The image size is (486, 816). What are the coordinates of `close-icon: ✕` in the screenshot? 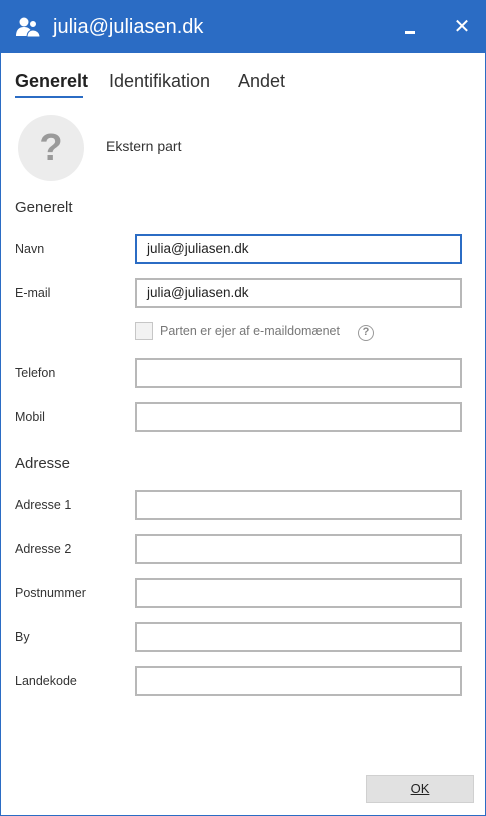 It's located at (462, 26).